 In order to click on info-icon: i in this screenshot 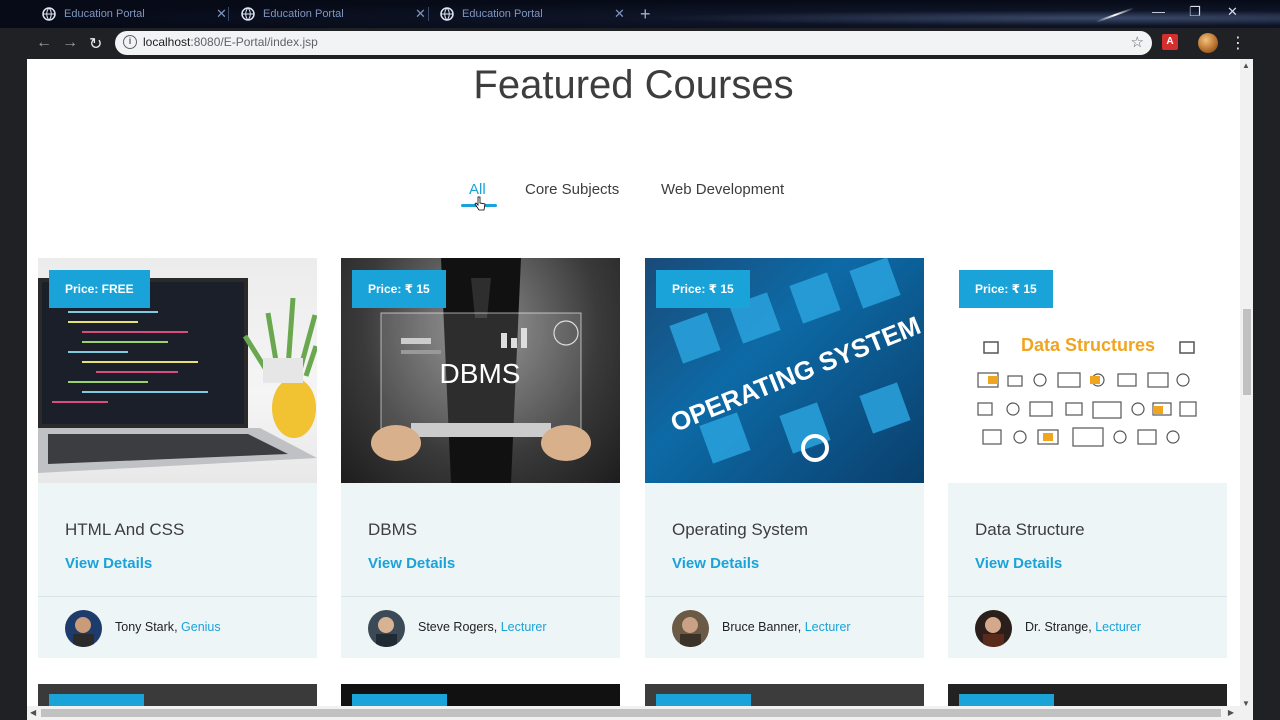, I will do `click(130, 42)`.